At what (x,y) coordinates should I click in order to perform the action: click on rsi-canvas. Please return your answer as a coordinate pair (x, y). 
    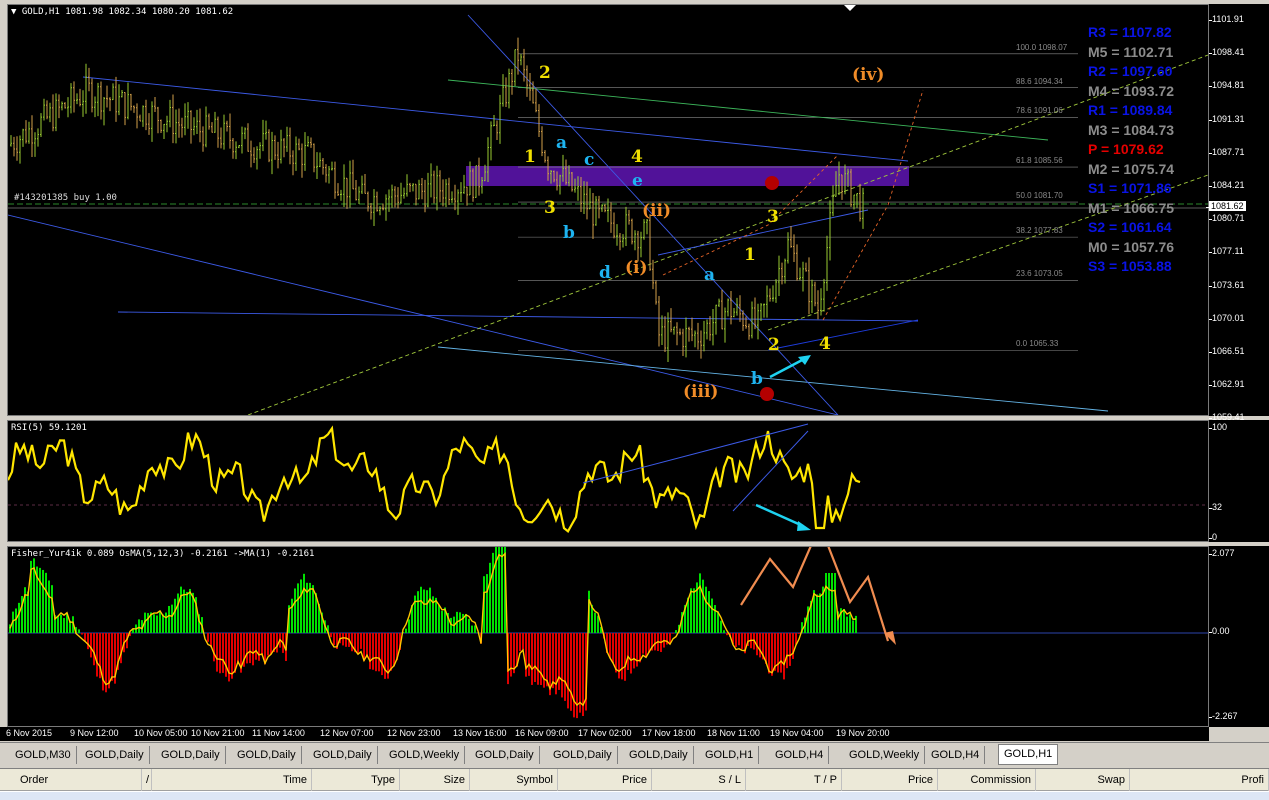
    Looking at the image, I should click on (608, 481).